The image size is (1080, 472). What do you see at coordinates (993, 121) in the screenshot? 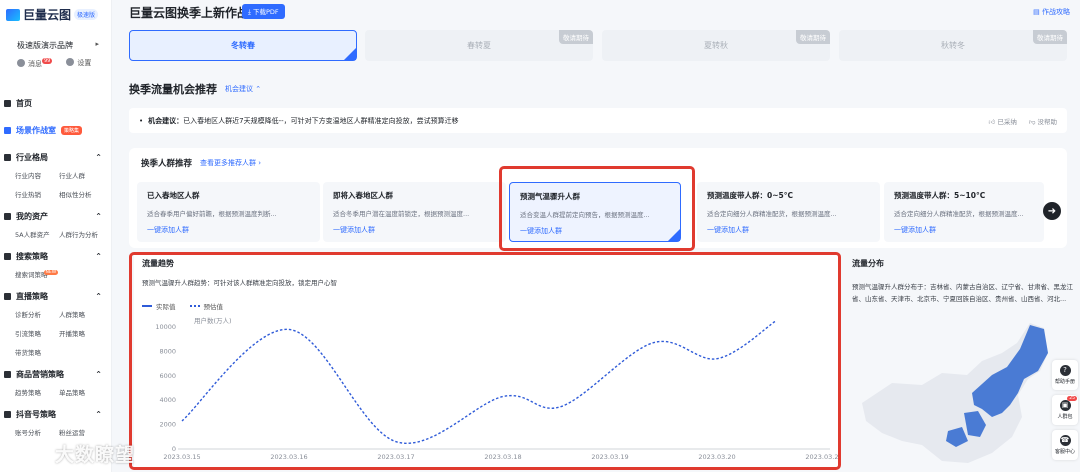
I see `thumbs-up-icon: 👍︎` at bounding box center [993, 121].